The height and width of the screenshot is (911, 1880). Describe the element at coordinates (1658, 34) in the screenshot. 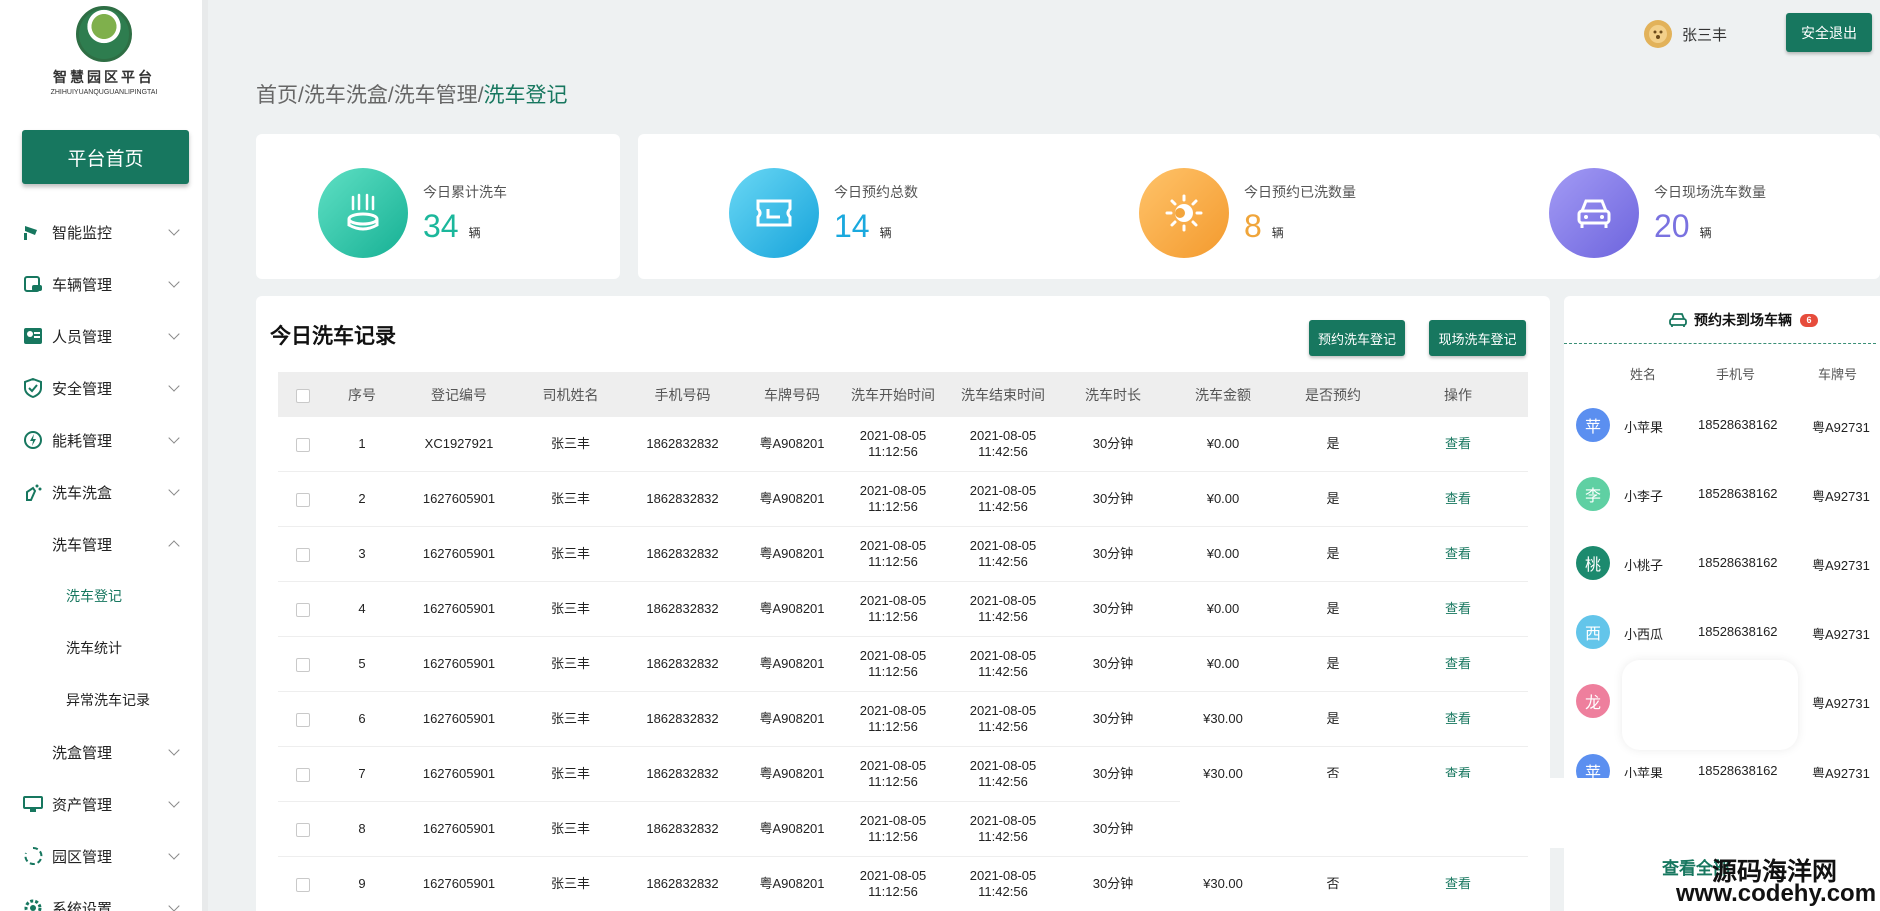

I see `avatar` at that location.